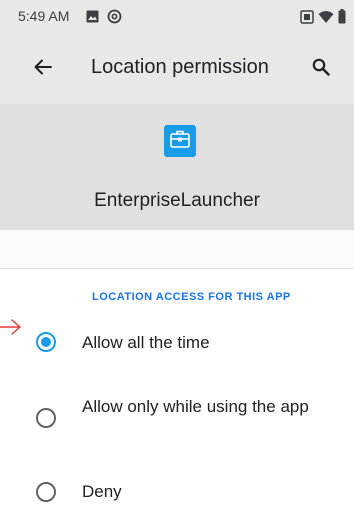  I want to click on arrow-left-icon, so click(43, 69).